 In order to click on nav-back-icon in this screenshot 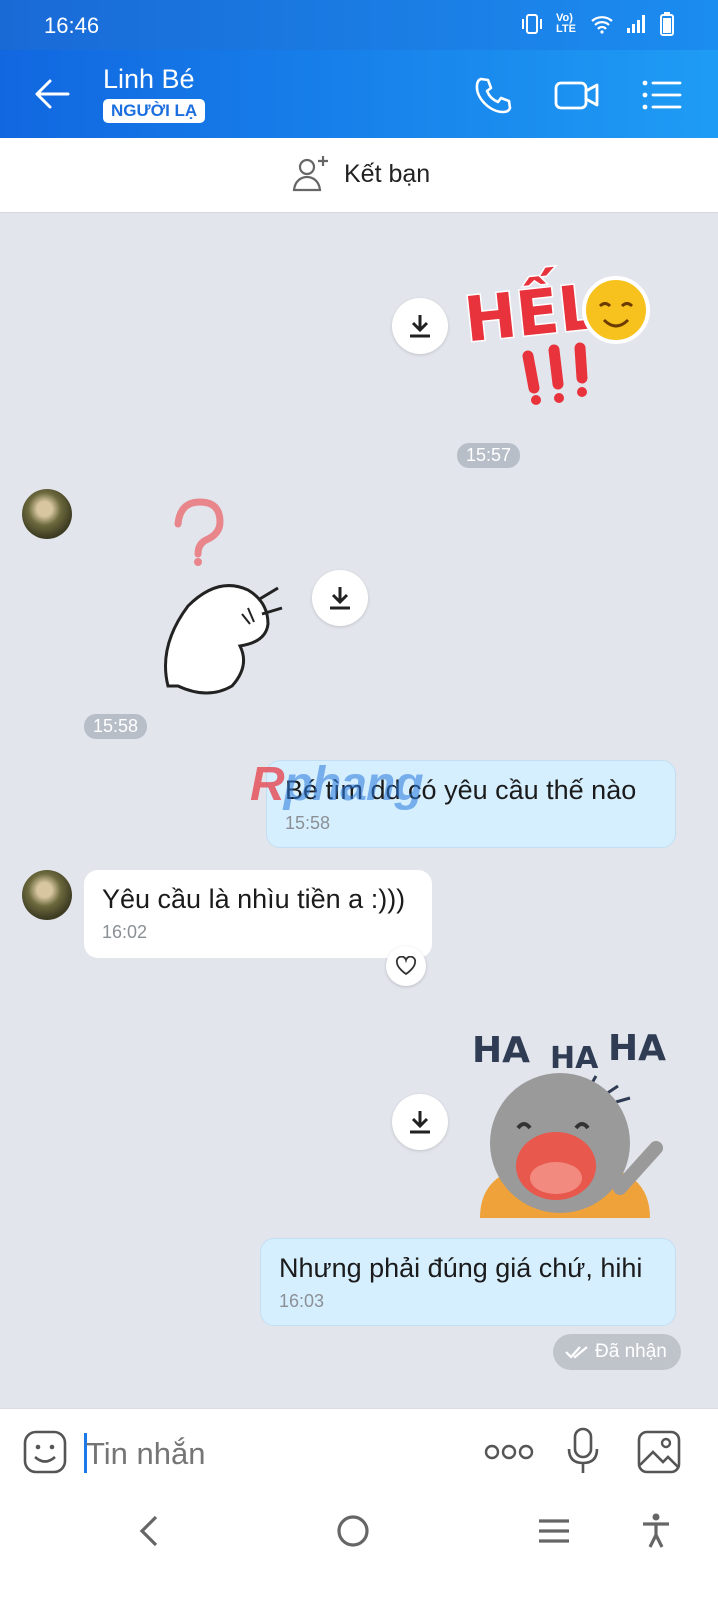, I will do `click(149, 1531)`.